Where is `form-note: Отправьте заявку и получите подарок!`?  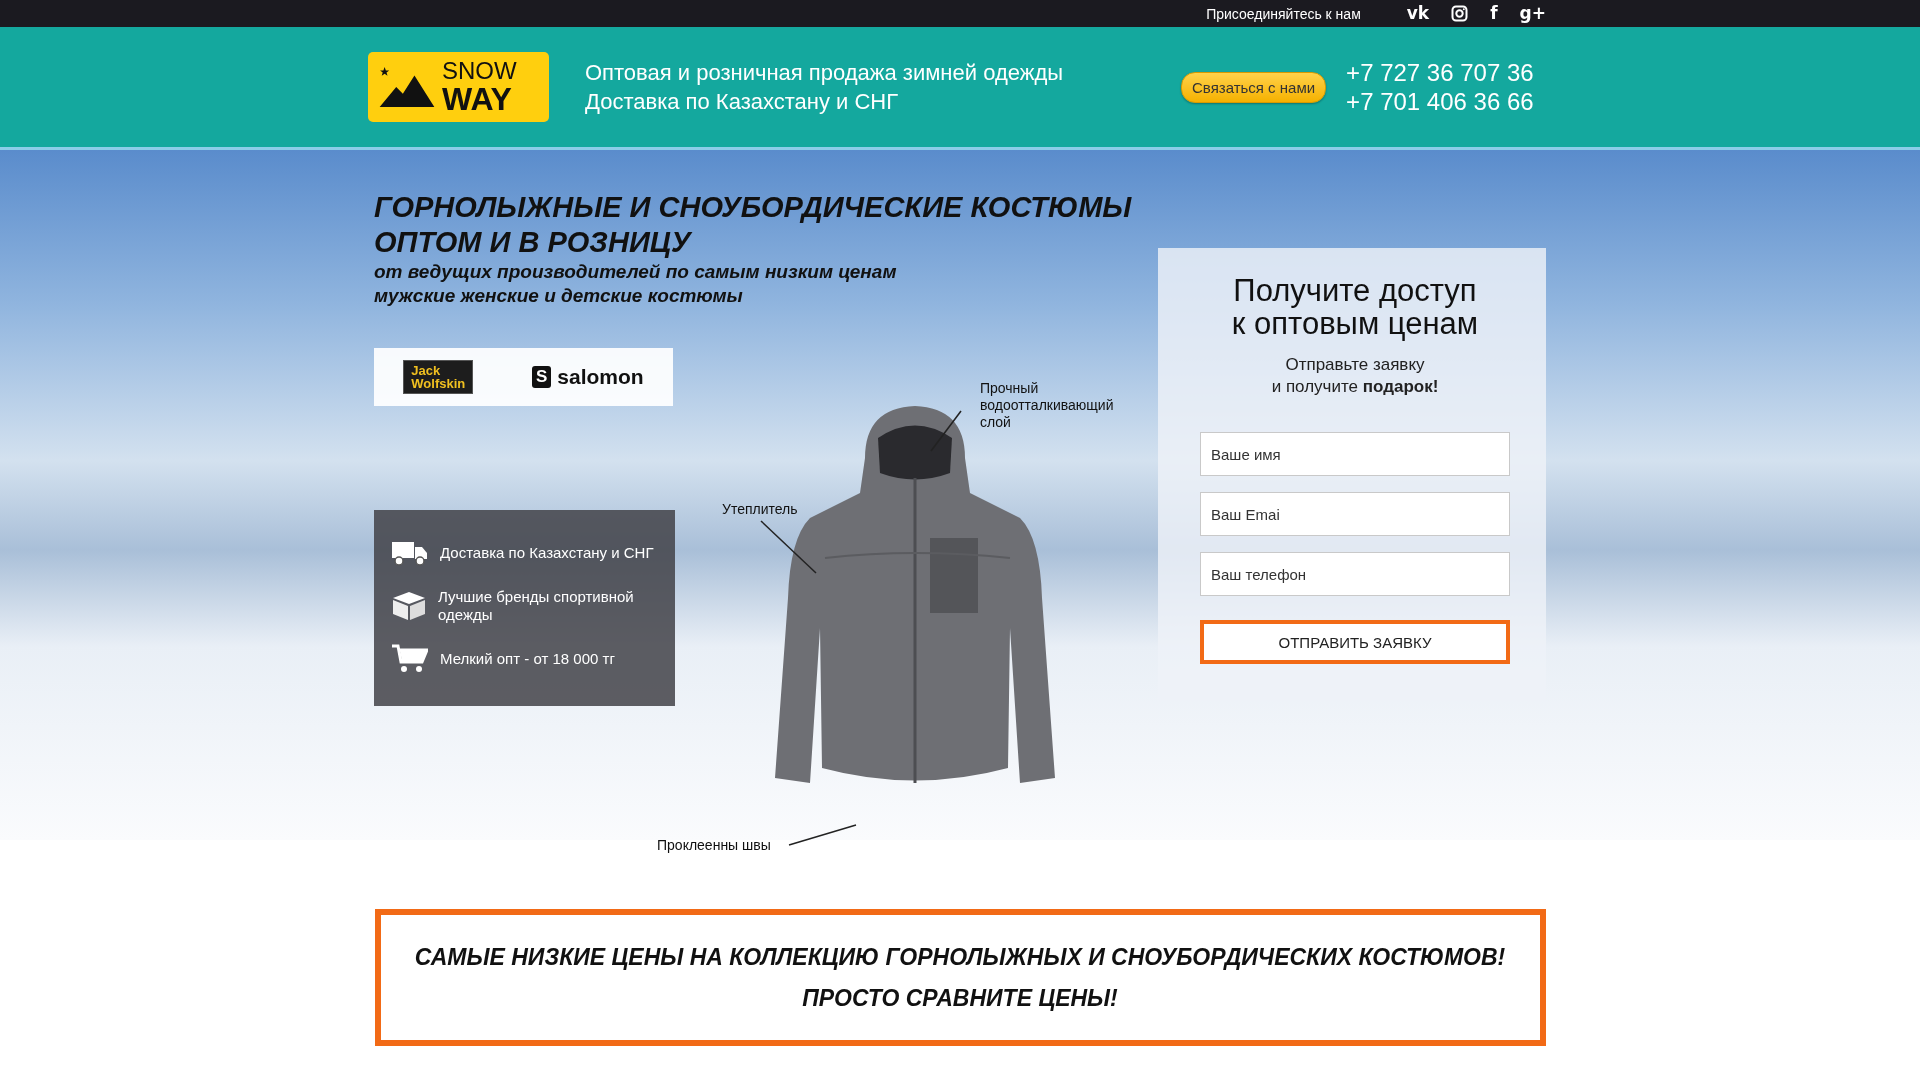
form-note: Отправьте заявку и получите подарок! is located at coordinates (1355, 376).